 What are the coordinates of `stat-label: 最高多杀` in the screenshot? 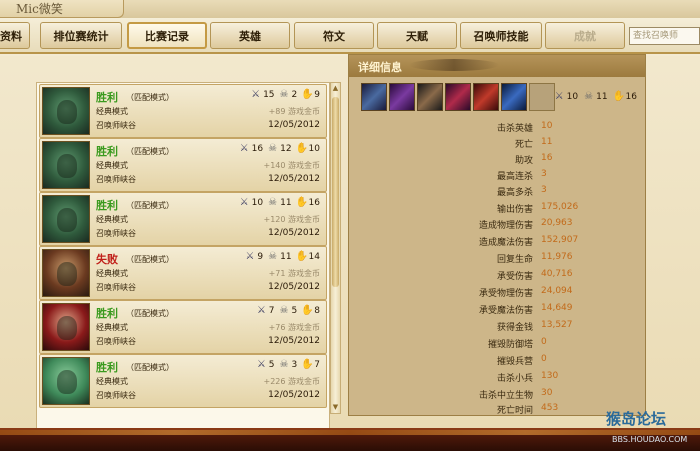 It's located at (514, 193).